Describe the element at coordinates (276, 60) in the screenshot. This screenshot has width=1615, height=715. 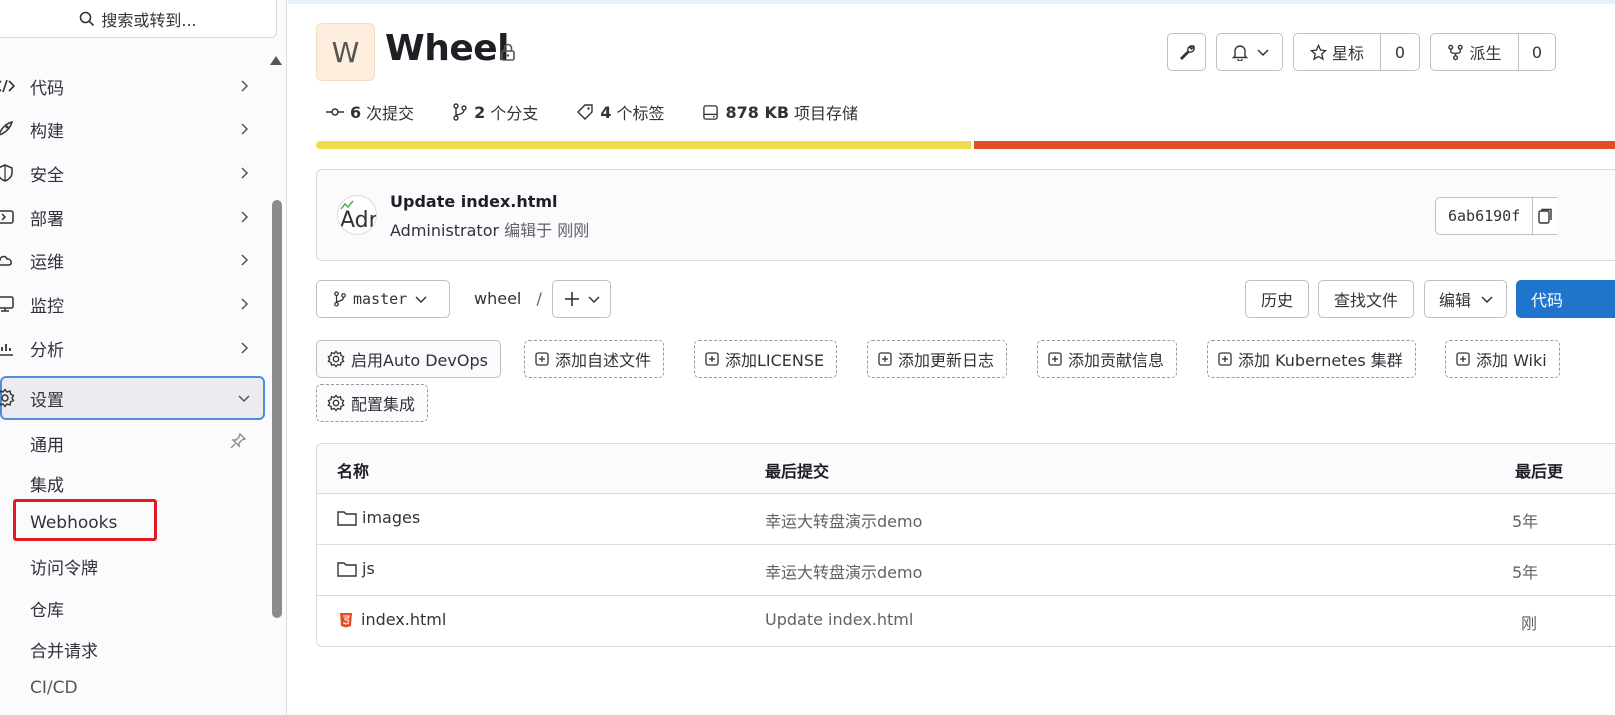
I see `scroll-up-arrow` at that location.